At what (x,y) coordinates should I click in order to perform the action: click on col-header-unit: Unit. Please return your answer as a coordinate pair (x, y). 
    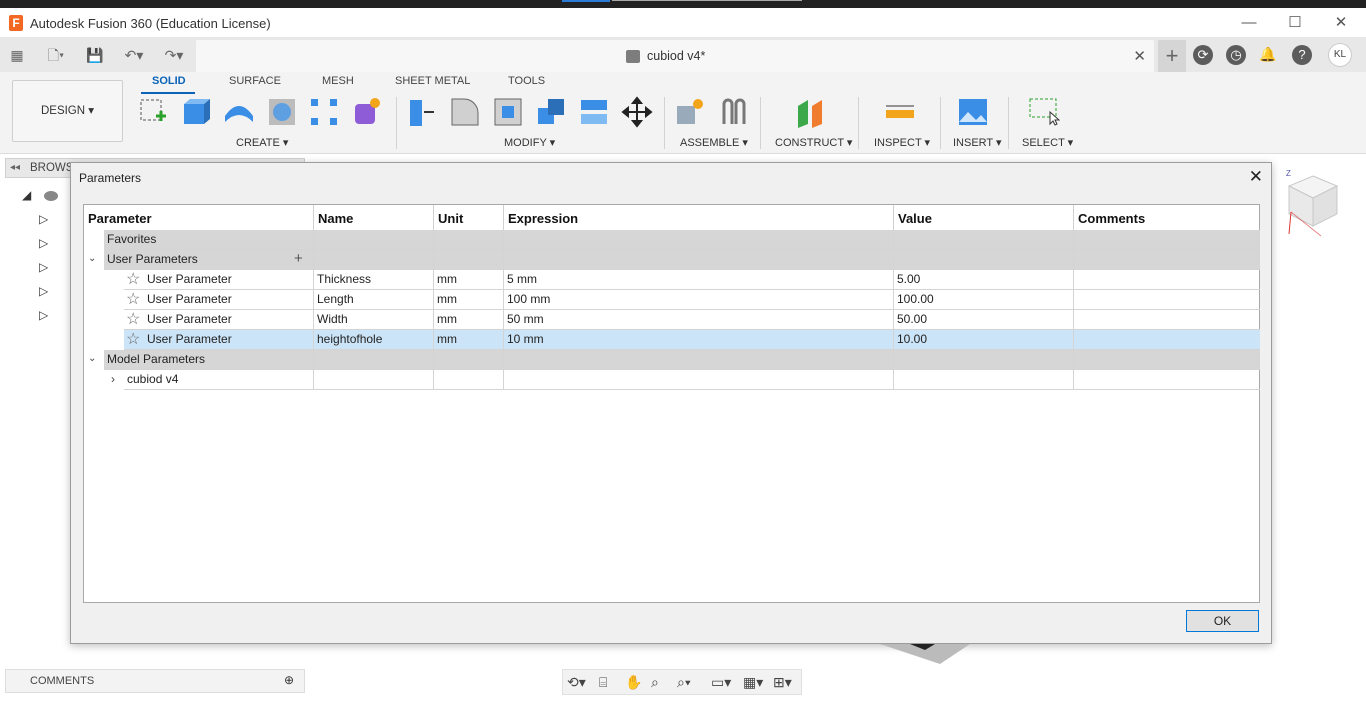
    Looking at the image, I should click on (469, 217).